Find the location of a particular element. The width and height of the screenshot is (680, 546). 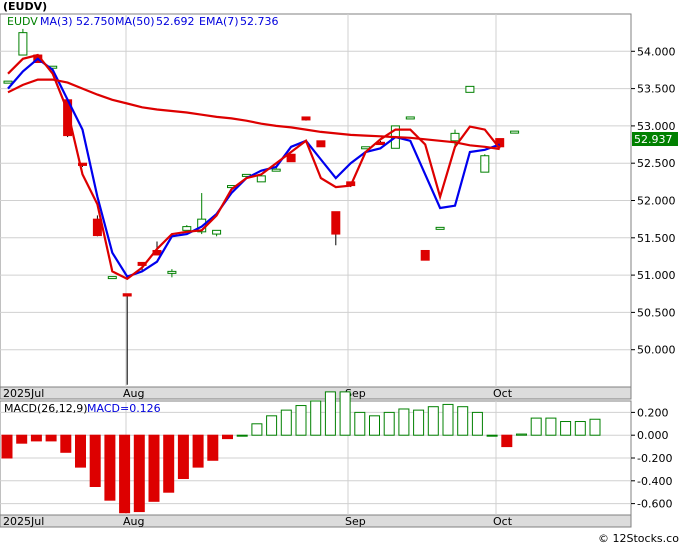

date-label: Aug is located at coordinates (133, 393).